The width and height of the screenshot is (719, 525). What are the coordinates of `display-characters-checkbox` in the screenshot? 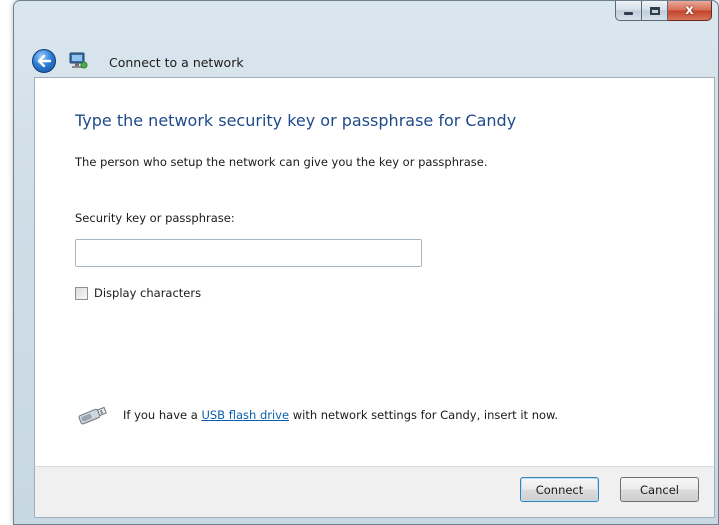 It's located at (81, 293).